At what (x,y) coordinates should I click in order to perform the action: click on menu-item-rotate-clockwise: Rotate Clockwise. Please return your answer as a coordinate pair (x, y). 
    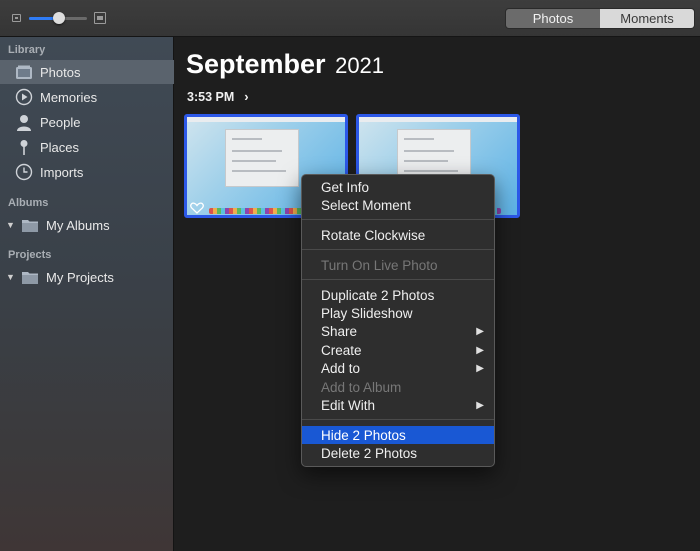
    Looking at the image, I should click on (398, 235).